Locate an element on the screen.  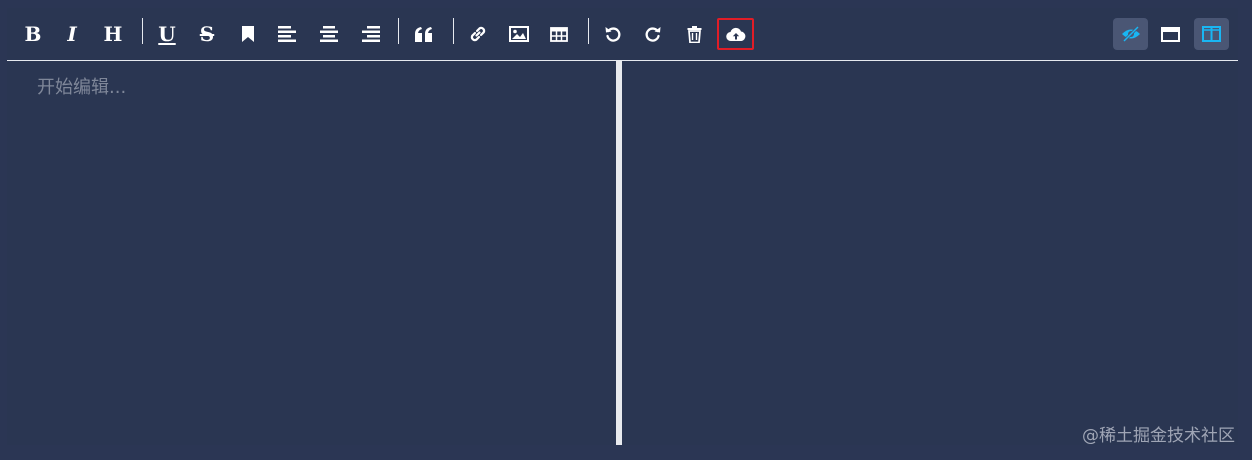
bold-icon: B is located at coordinates (33, 34).